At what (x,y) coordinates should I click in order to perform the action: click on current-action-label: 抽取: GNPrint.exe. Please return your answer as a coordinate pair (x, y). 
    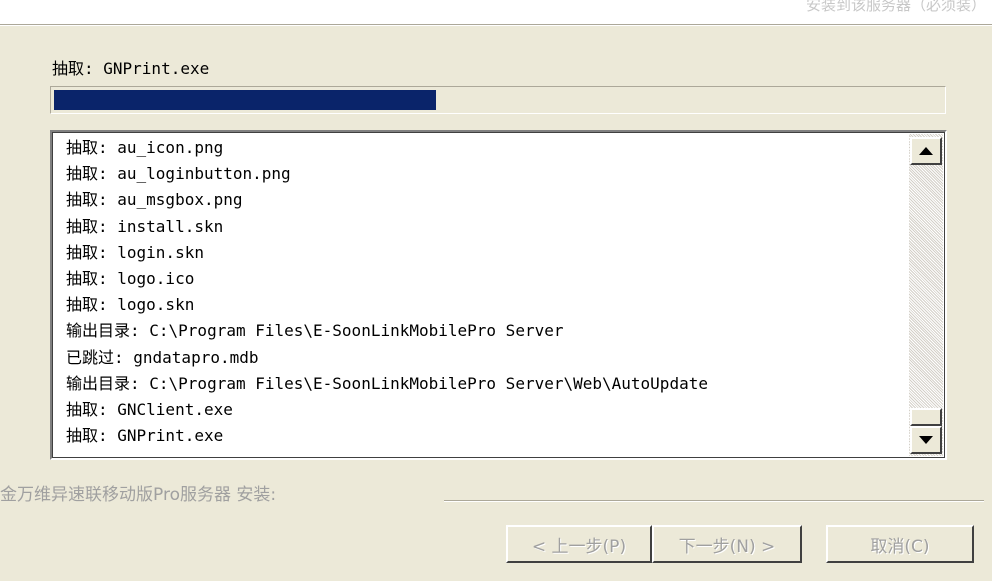
    Looking at the image, I should click on (131, 68).